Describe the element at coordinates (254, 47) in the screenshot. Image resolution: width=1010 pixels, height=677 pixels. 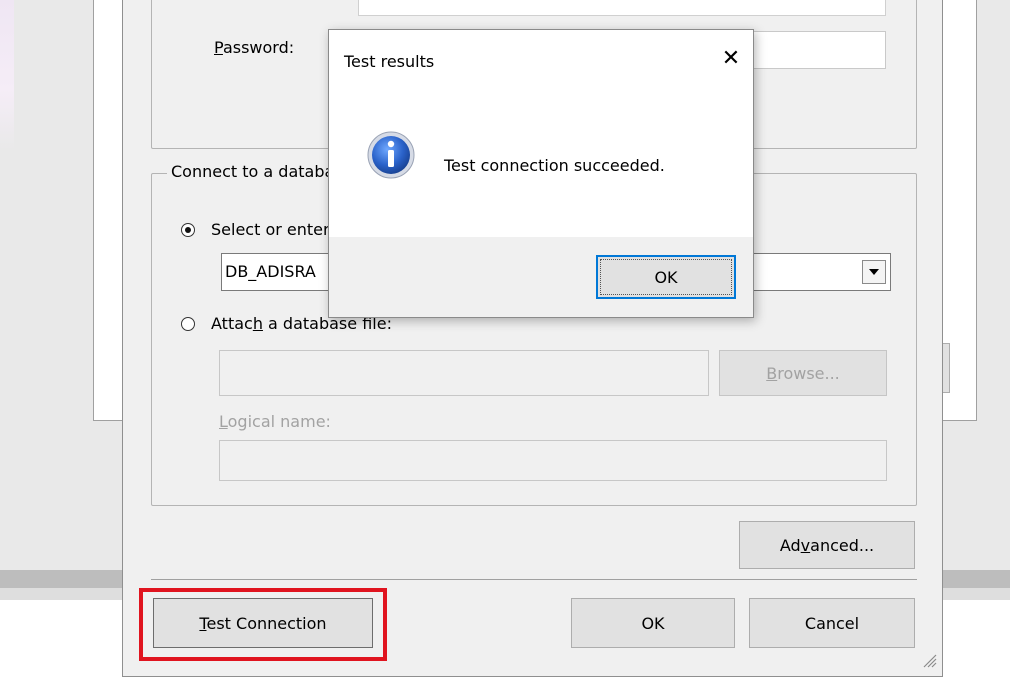
I see `password-label: Password:` at that location.